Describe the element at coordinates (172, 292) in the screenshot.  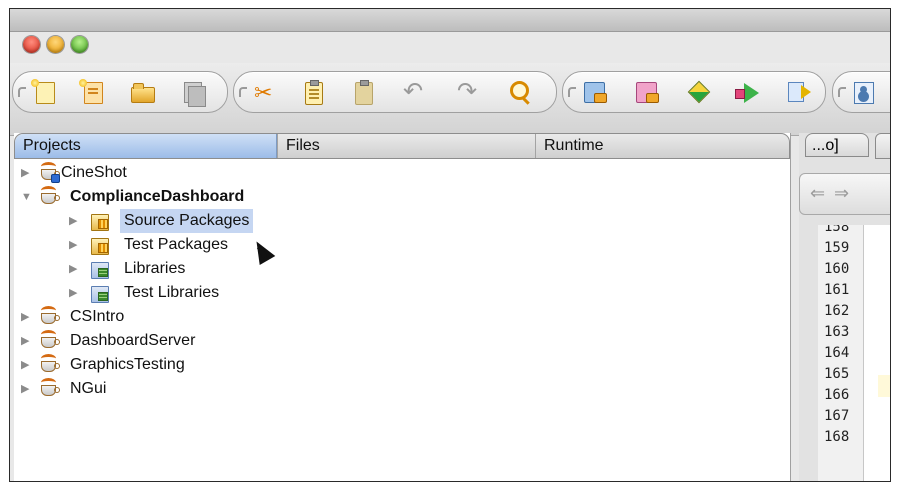
I see `tree-node-label: Test Libraries` at that location.